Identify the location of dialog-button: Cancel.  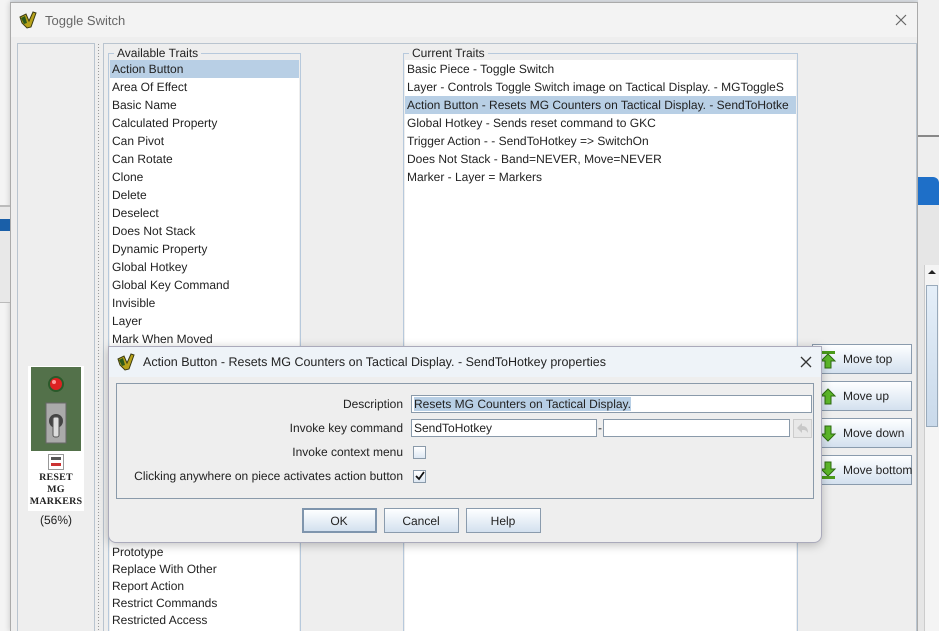
(421, 520).